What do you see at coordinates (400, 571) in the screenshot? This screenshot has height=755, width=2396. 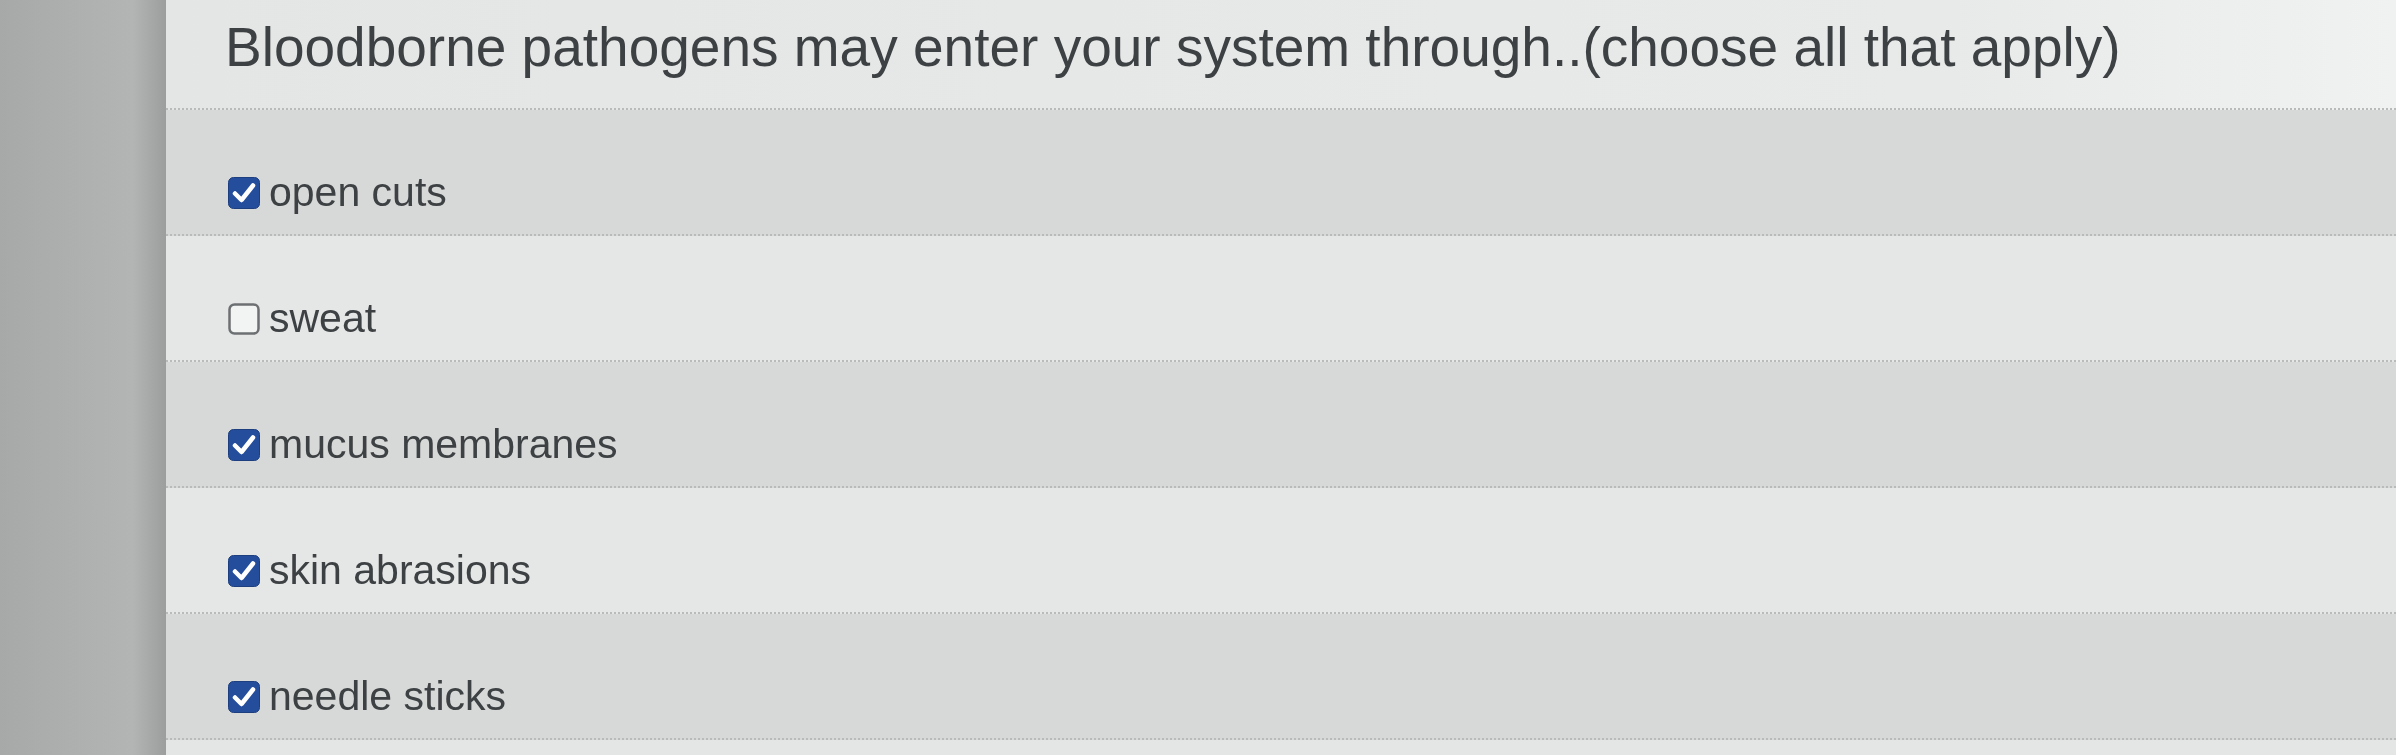 I see `option-label: skin abrasions` at bounding box center [400, 571].